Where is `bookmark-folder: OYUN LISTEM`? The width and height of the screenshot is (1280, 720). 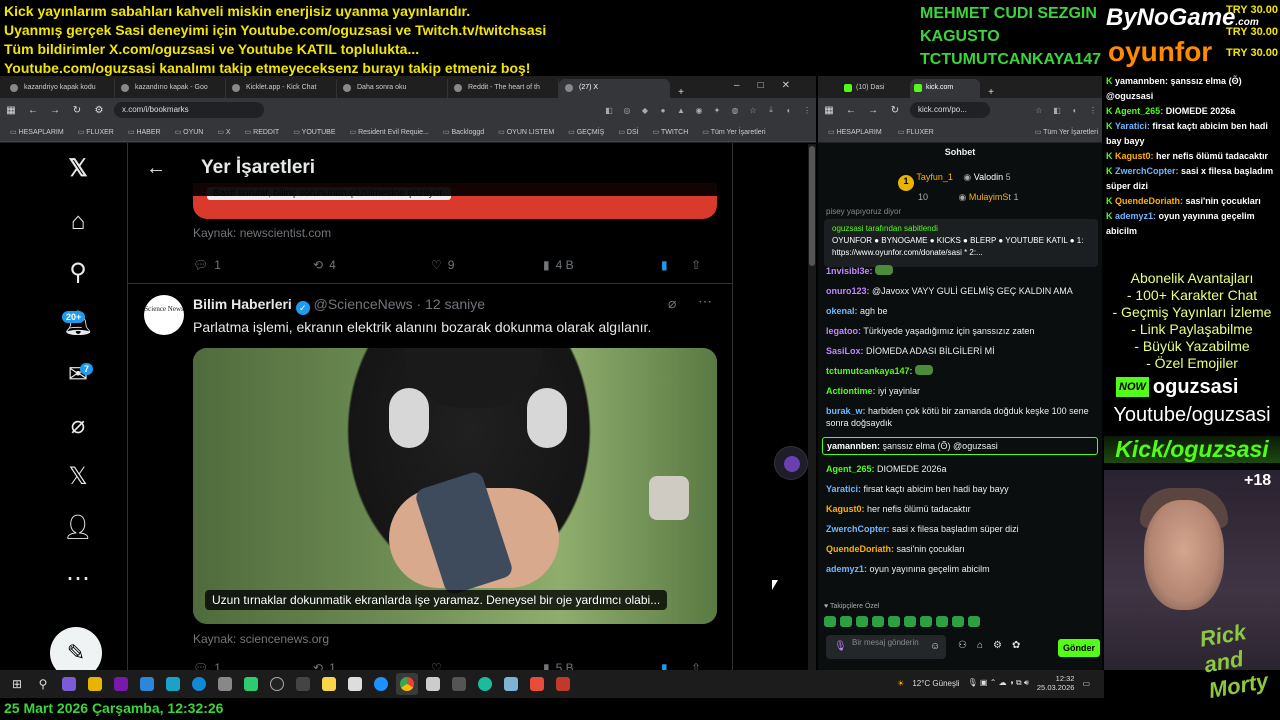 bookmark-folder: OYUN LISTEM is located at coordinates (526, 132).